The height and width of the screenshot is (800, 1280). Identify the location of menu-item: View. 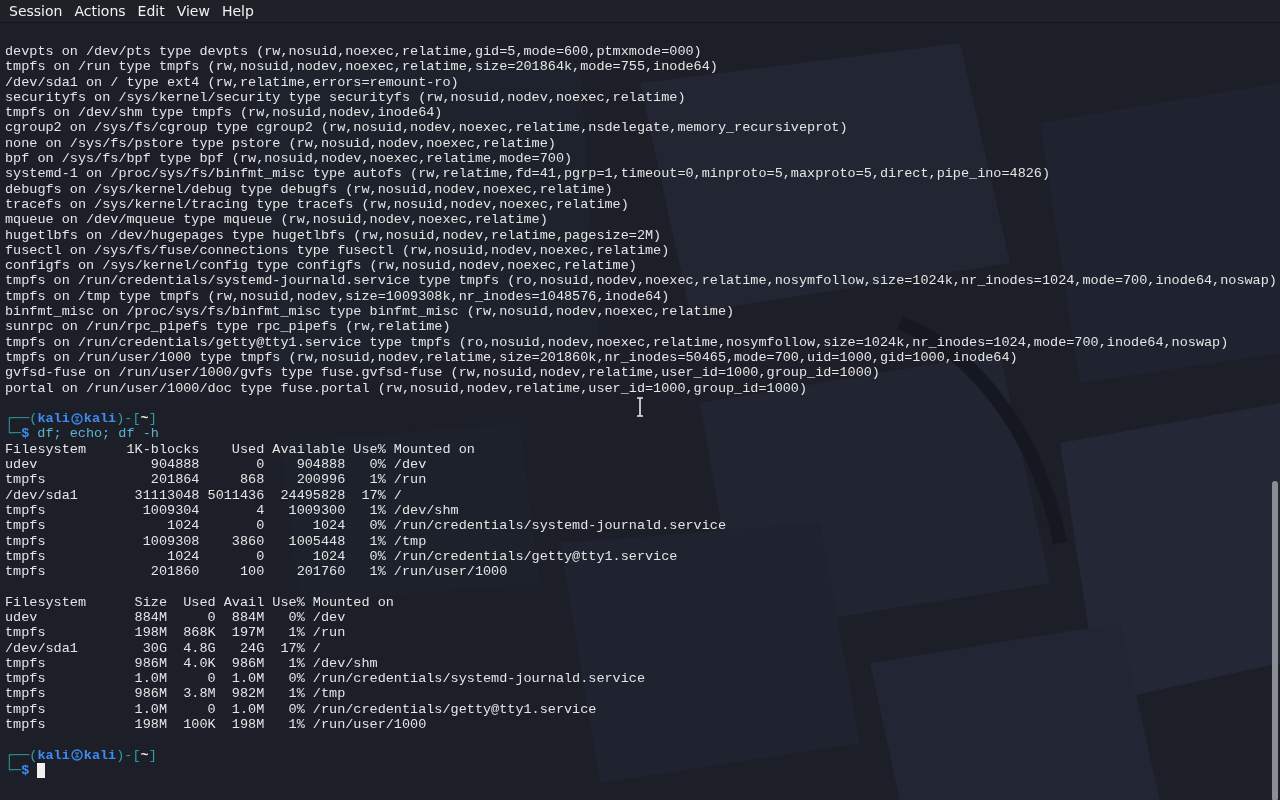
(193, 11).